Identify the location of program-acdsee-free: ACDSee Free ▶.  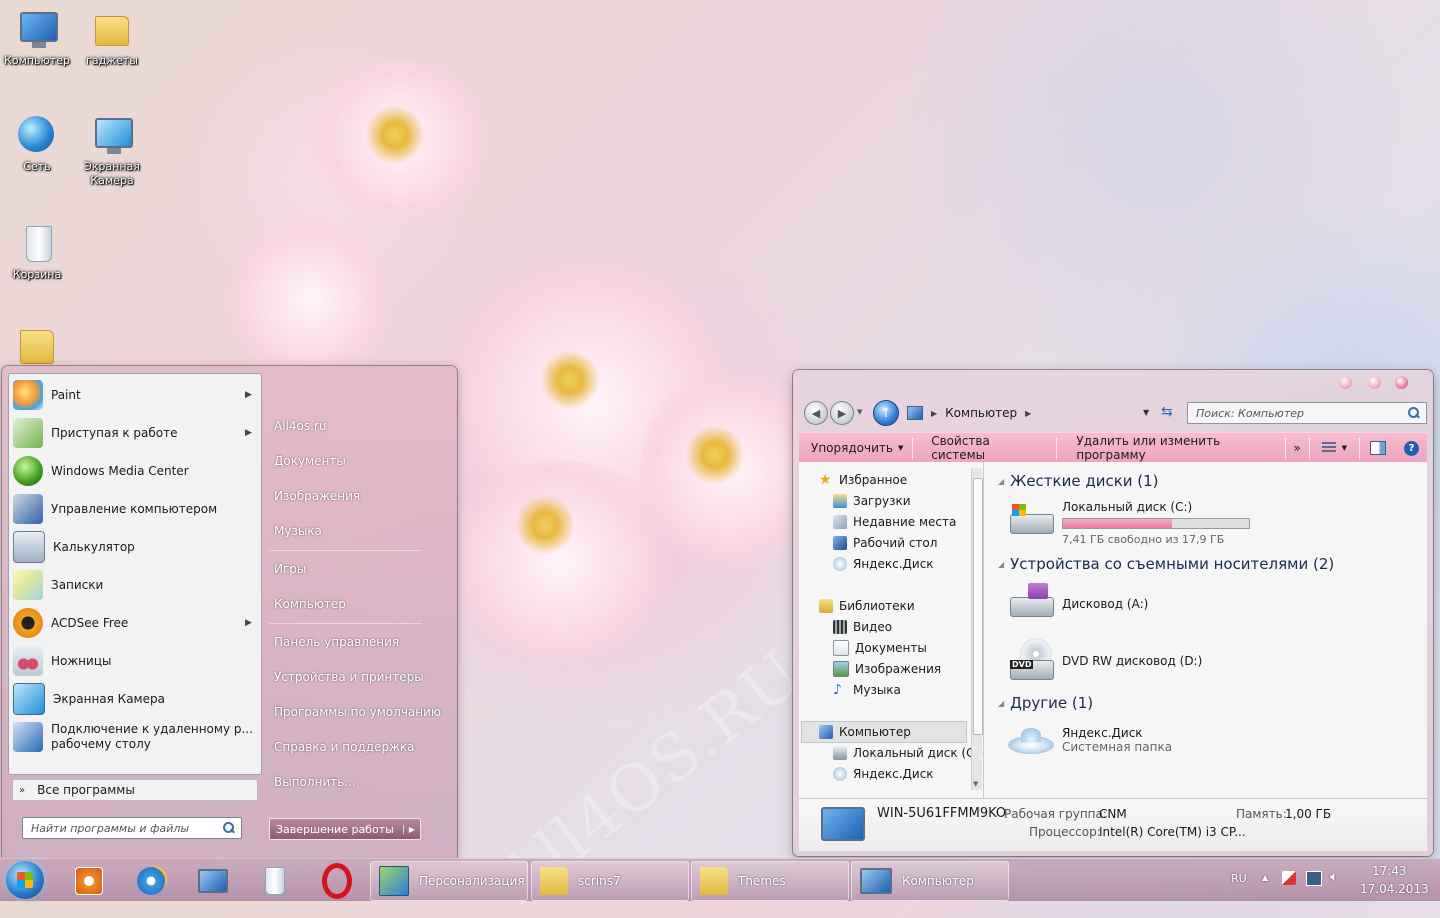
(135, 623).